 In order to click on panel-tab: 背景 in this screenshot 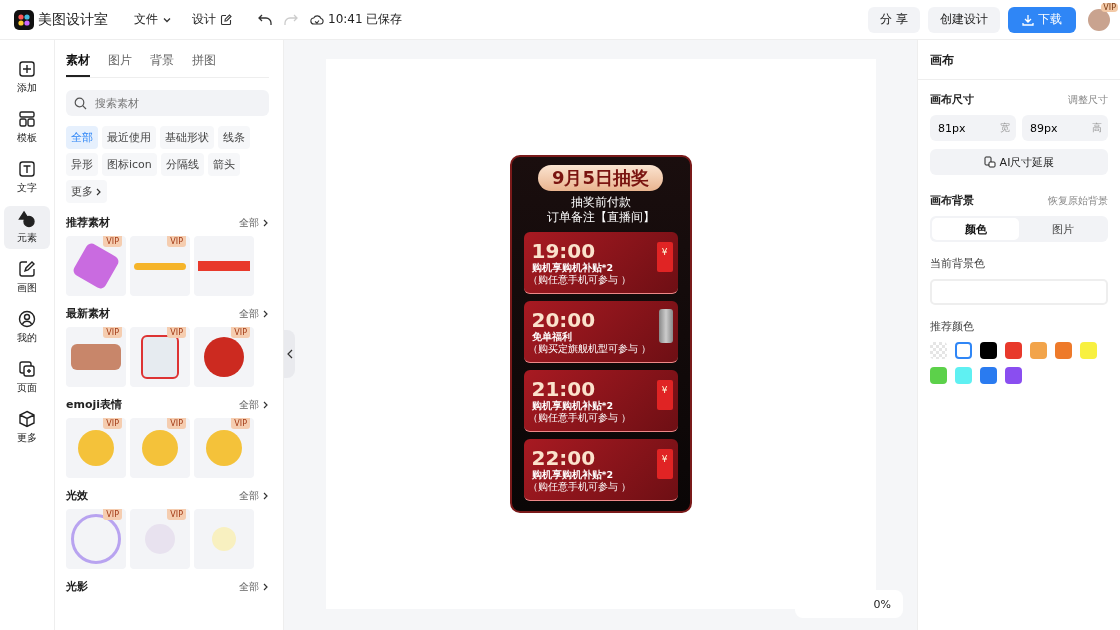, I will do `click(162, 62)`.